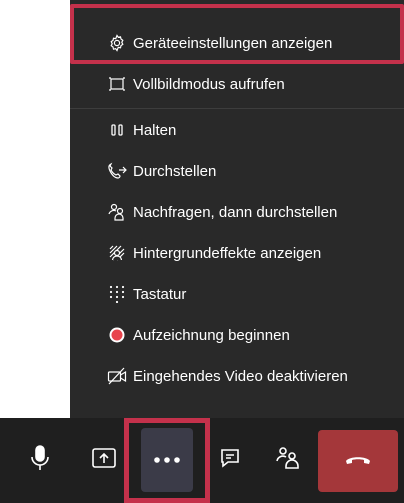 The image size is (404, 503). I want to click on more-options-icon, so click(167, 460).